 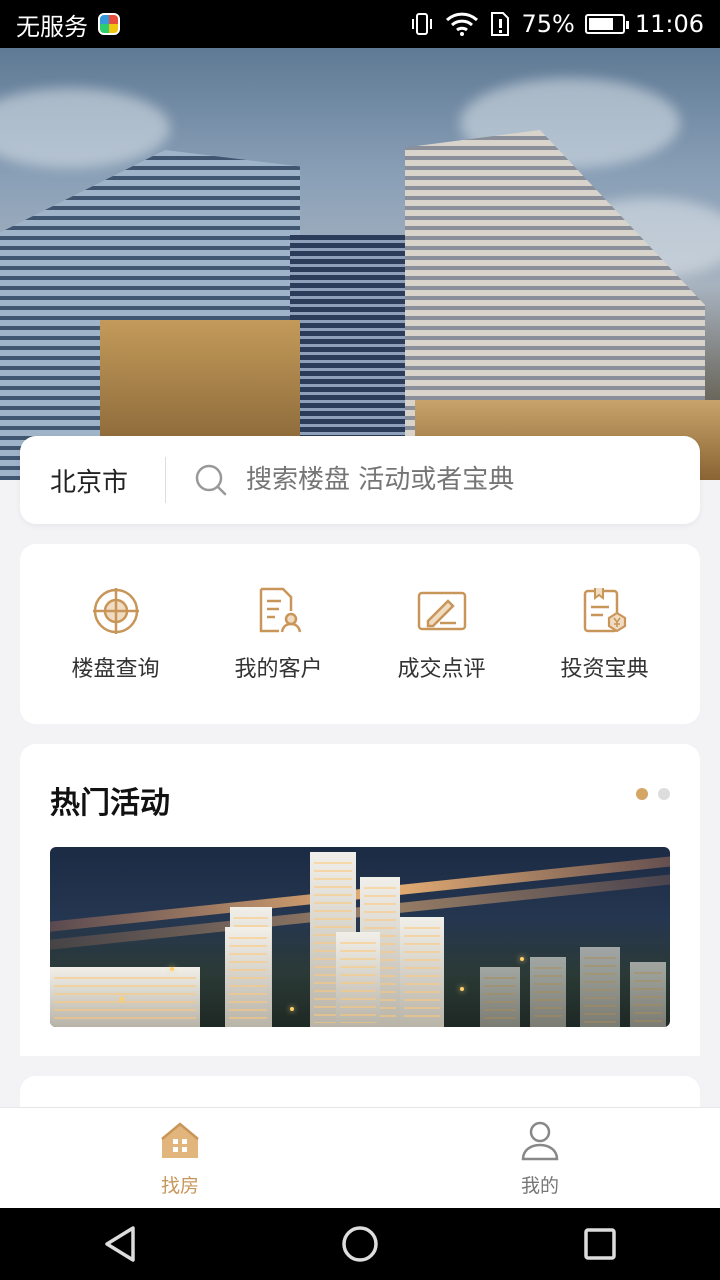 I want to click on target-icon, so click(x=115, y=611).